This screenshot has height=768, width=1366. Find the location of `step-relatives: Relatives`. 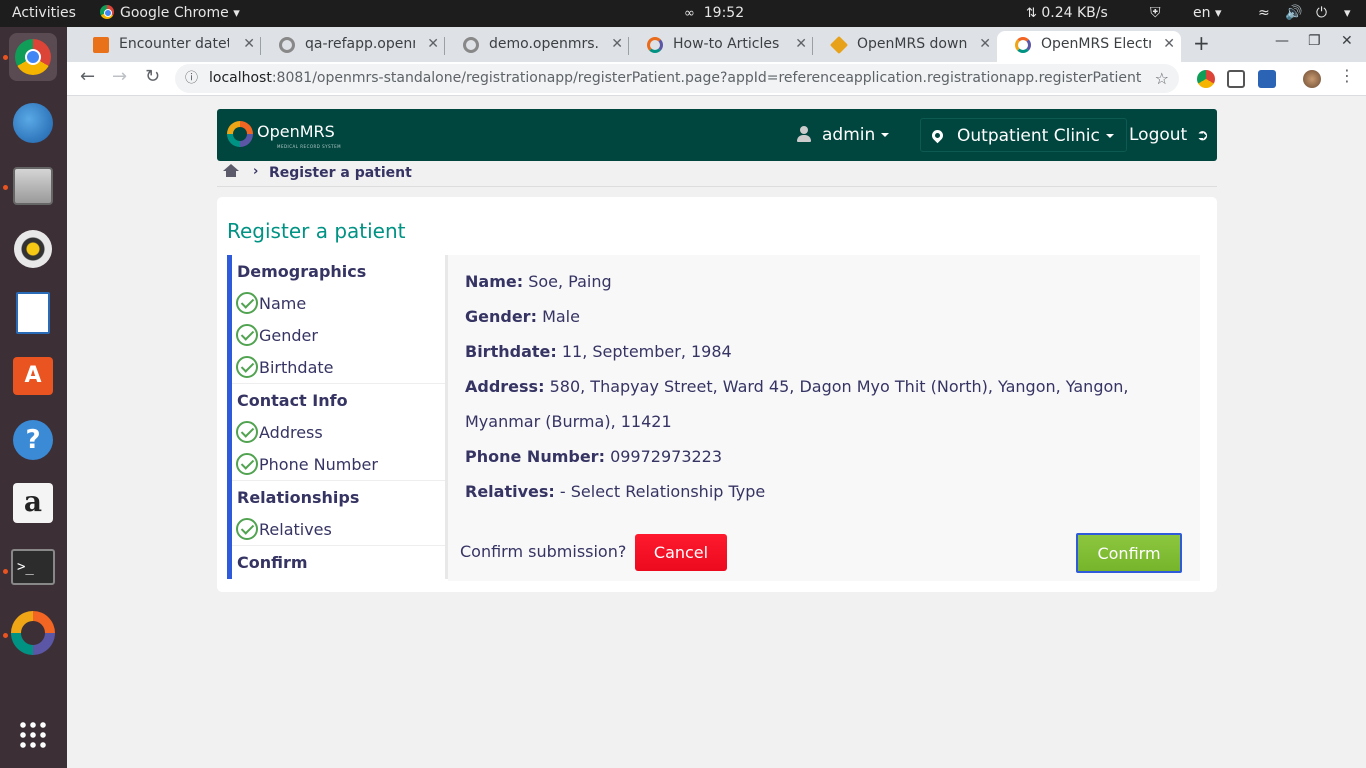

step-relatives: Relatives is located at coordinates (284, 529).